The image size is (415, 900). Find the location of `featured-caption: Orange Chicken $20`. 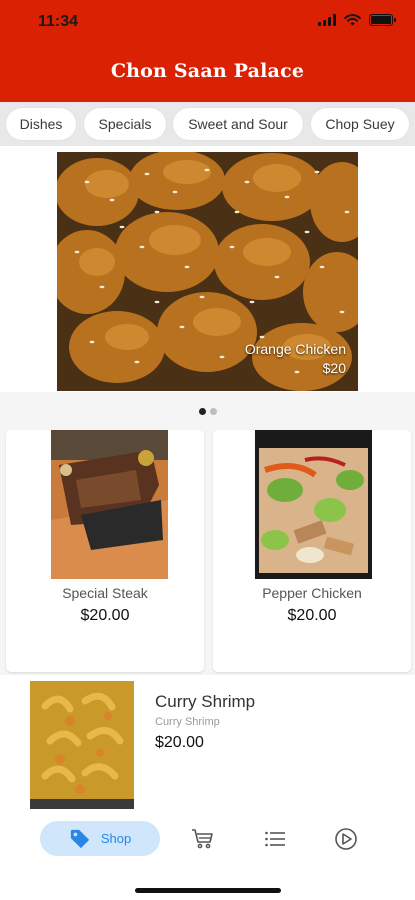

featured-caption: Orange Chicken $20 is located at coordinates (295, 359).